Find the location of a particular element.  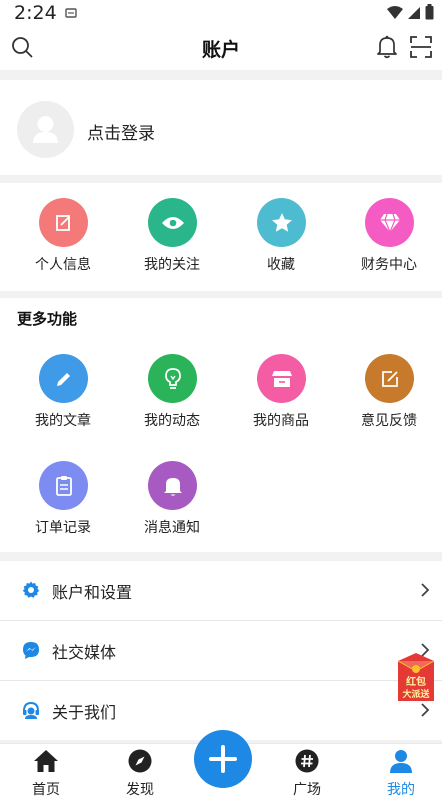

quick-action-label: 财务中心 is located at coordinates (389, 265).